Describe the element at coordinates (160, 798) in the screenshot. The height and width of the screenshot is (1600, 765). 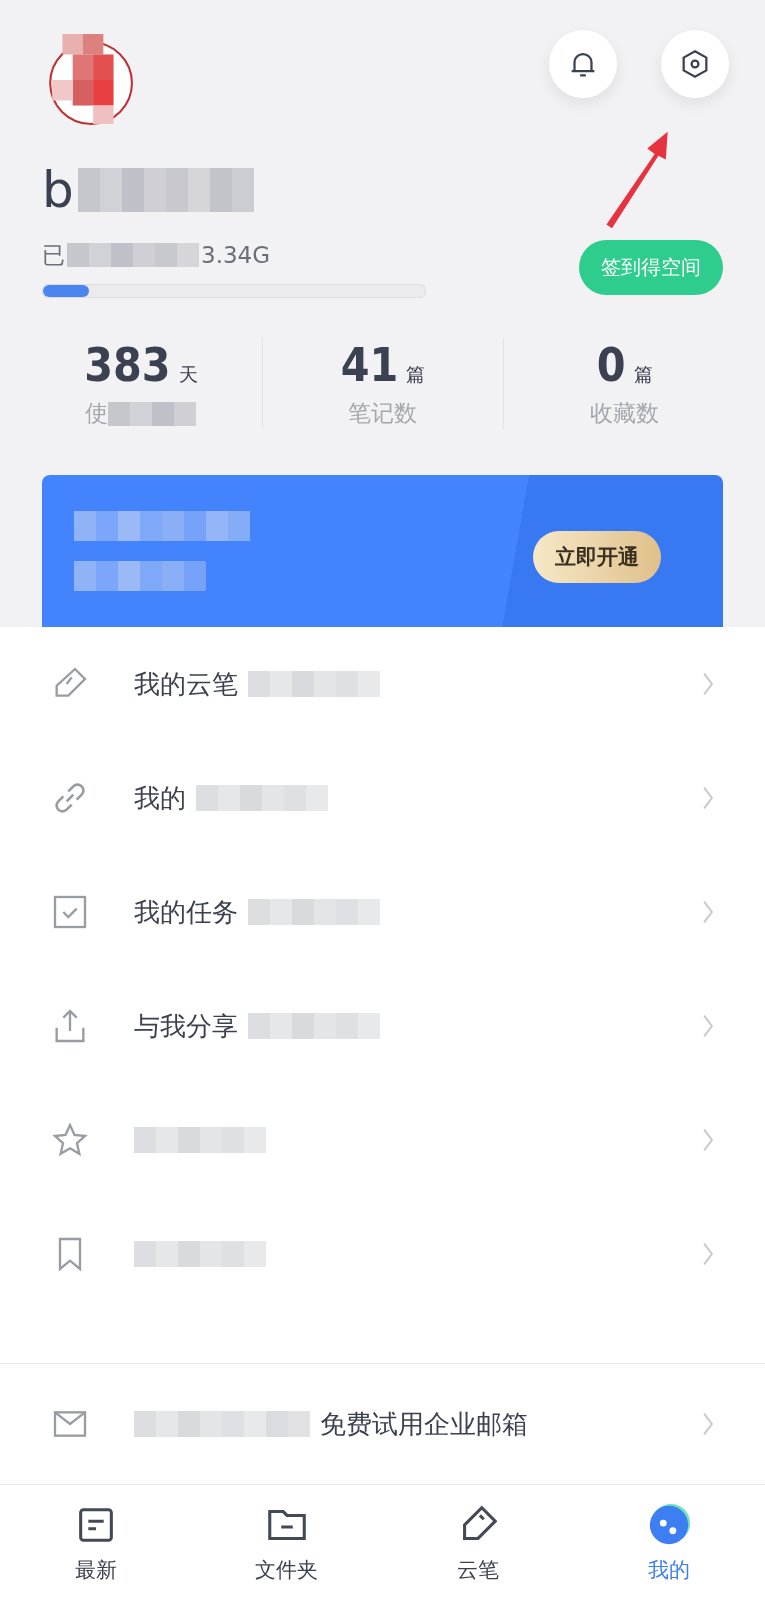
I see `menu-label: 我的` at that location.